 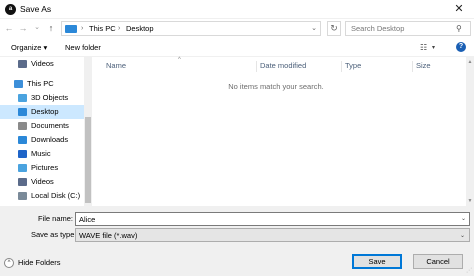 I want to click on search-icon: ⚲, so click(x=459, y=29).